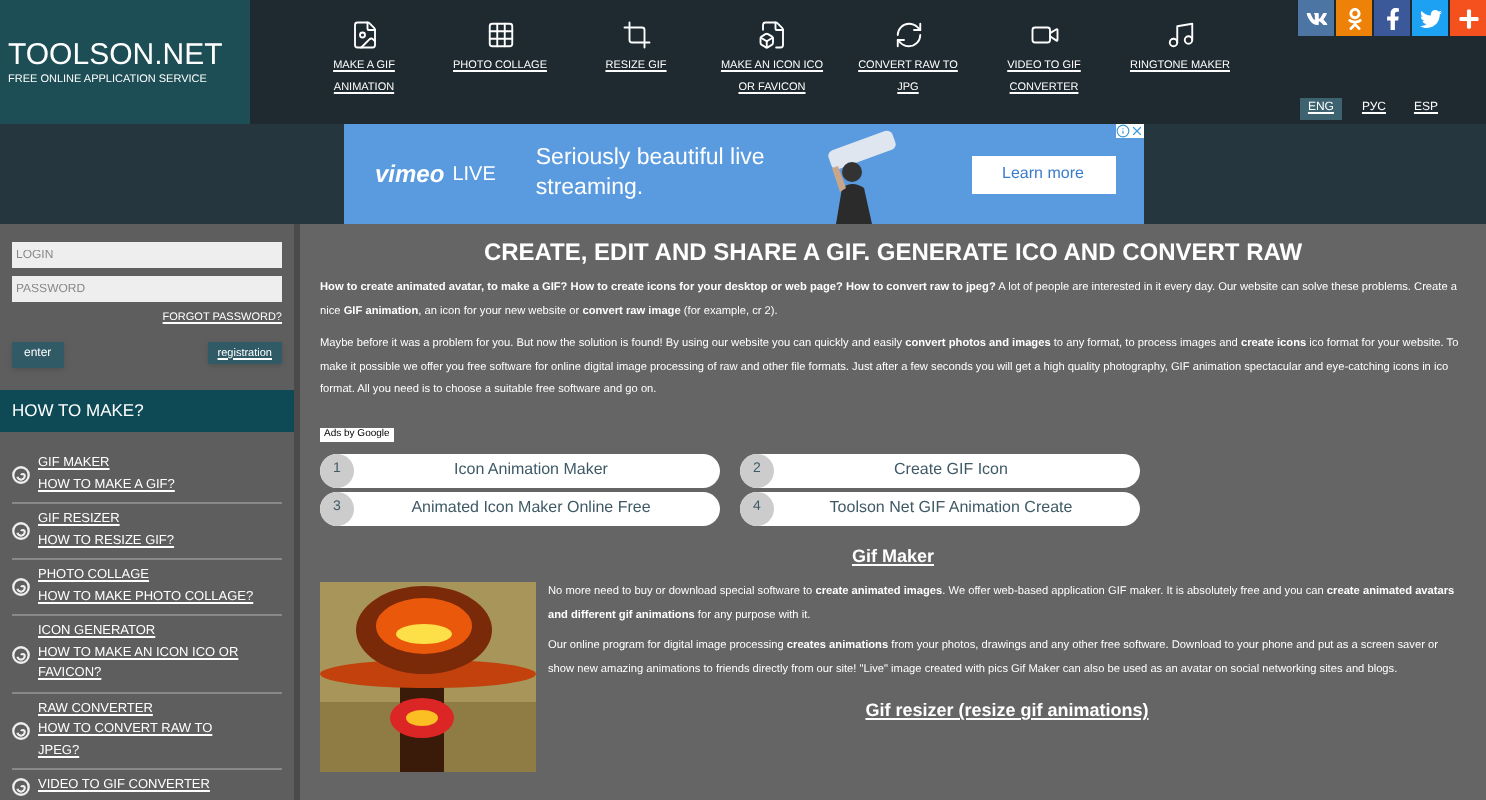 Image resolution: width=1486 pixels, height=800 pixels. Describe the element at coordinates (893, 252) in the screenshot. I see `page-heading: CREATE, EDIT AND SHARE A GIF. GENERATE ICO AND CONVERT RAW` at that location.